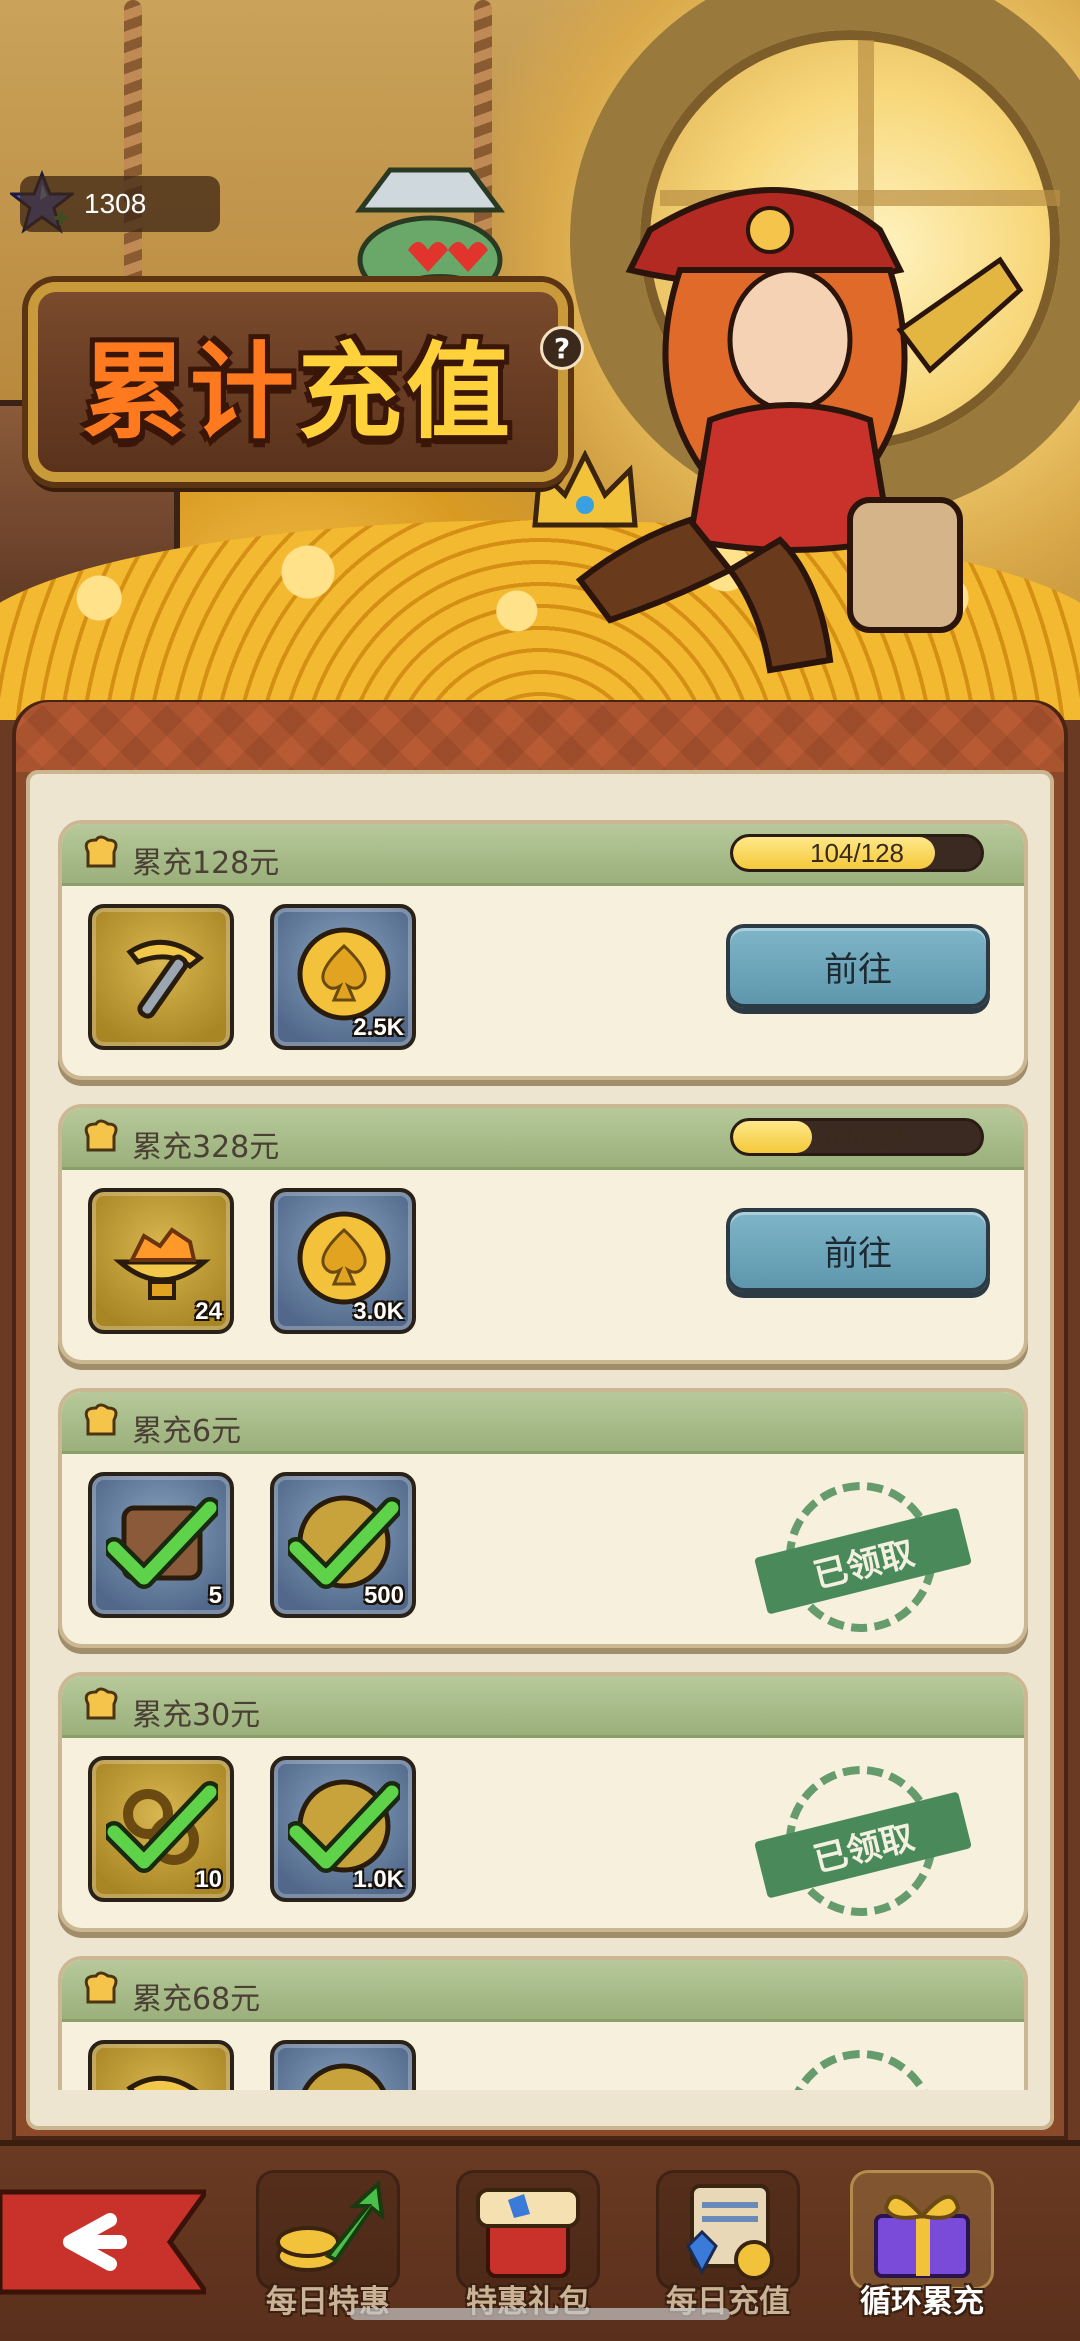  Describe the element at coordinates (298, 391) in the screenshot. I see `page-title: 累计充值` at that location.